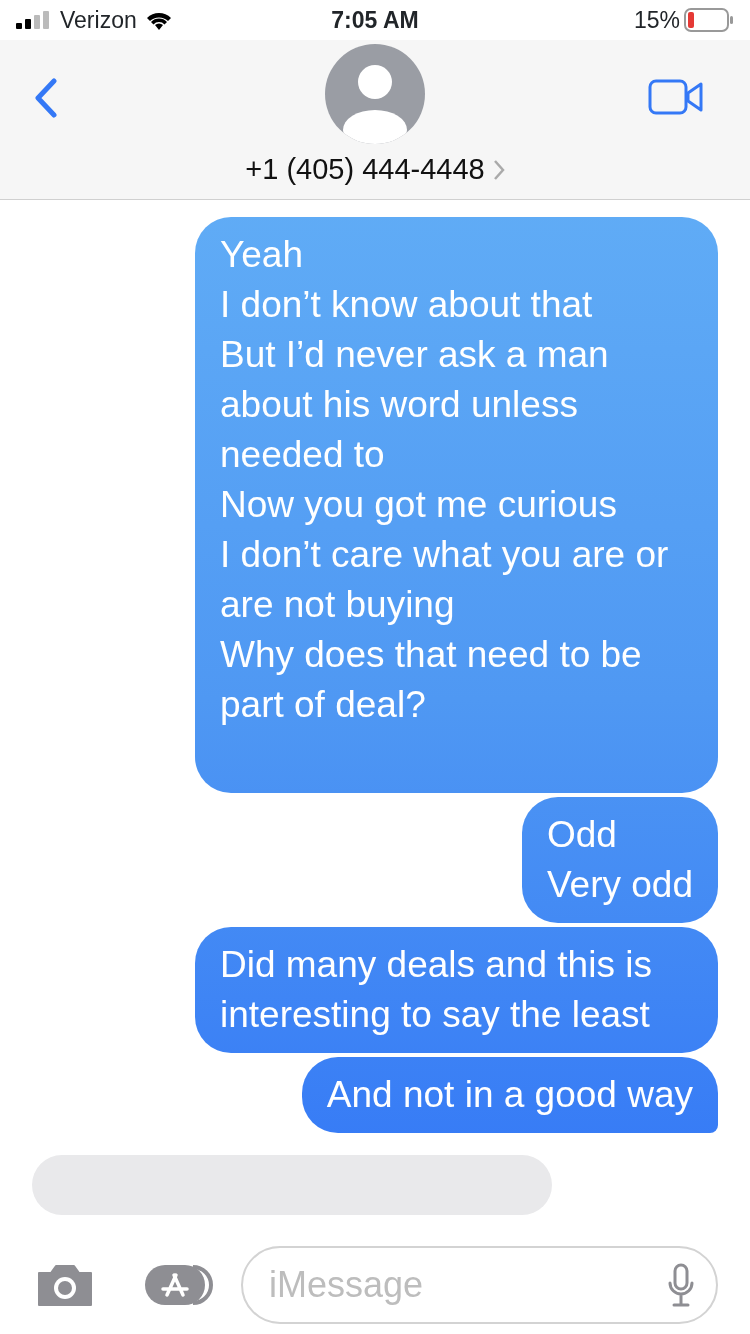 The height and width of the screenshot is (1334, 750). What do you see at coordinates (509, 1095) in the screenshot?
I see `message-bubble: And not in a good way` at bounding box center [509, 1095].